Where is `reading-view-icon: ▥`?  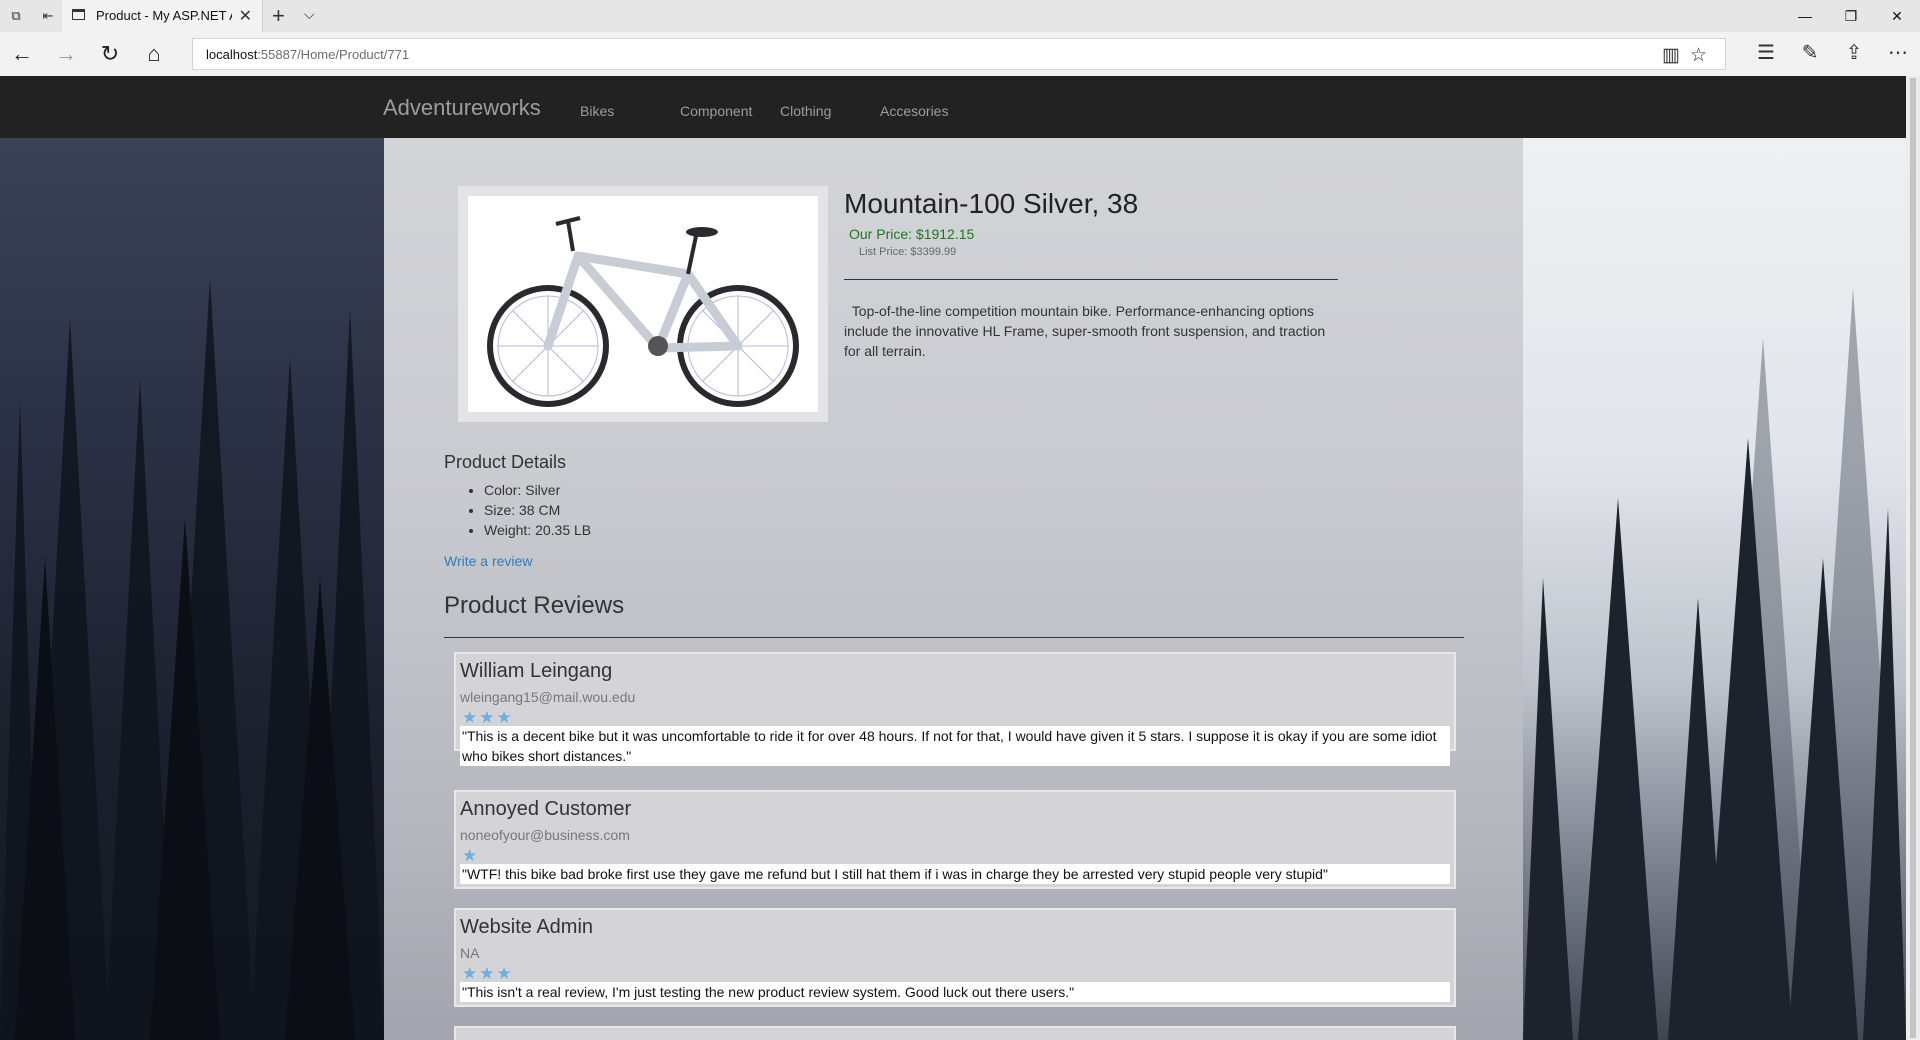 reading-view-icon: ▥ is located at coordinates (1671, 55).